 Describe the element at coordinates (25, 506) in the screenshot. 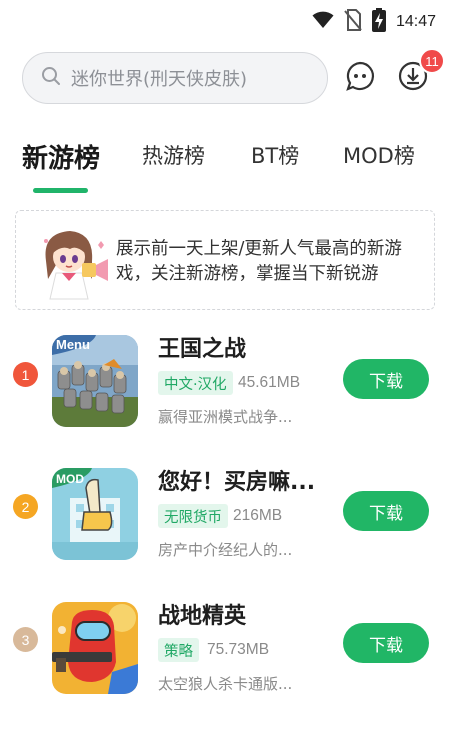

I see `rank-badge: 2` at that location.